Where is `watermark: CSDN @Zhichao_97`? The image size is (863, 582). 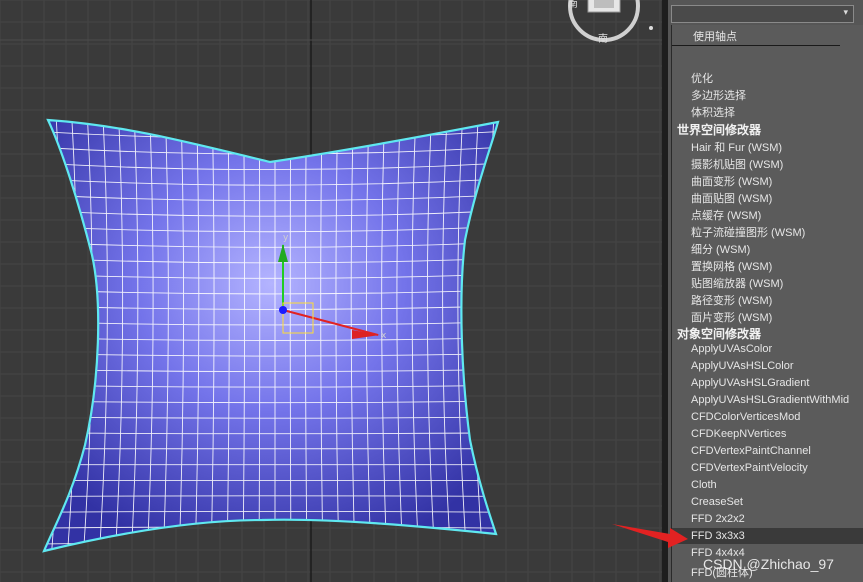
watermark: CSDN @Zhichao_97 is located at coordinates (768, 564).